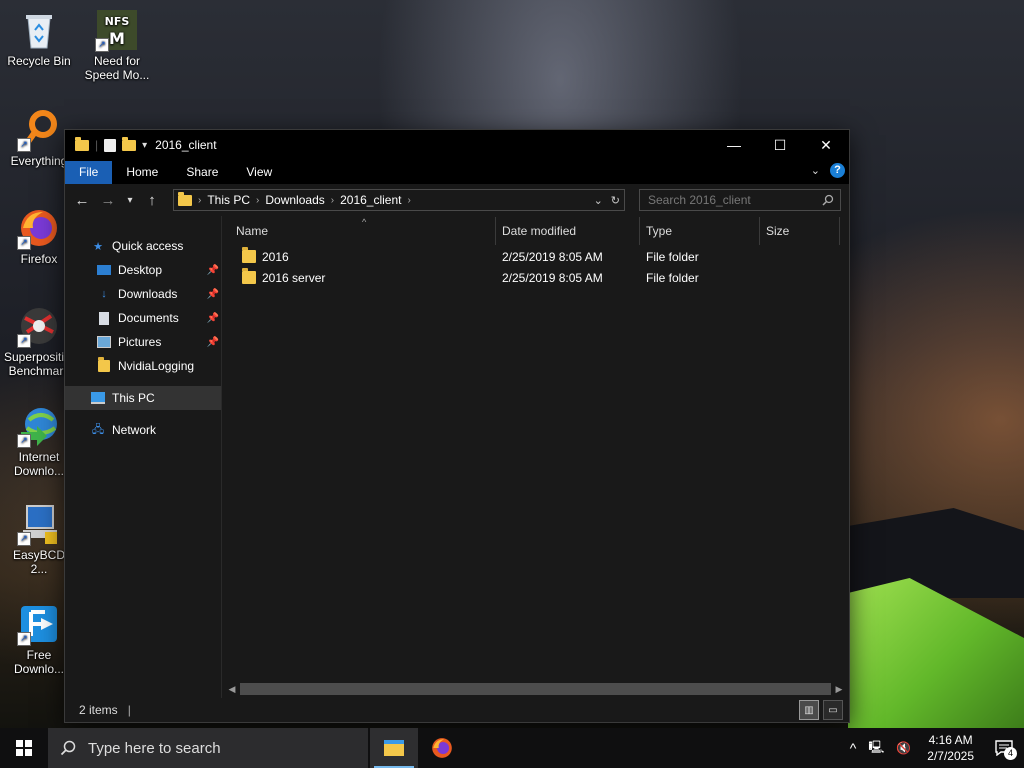  What do you see at coordinates (734, 145) in the screenshot?
I see `minimize-button: —` at bounding box center [734, 145].